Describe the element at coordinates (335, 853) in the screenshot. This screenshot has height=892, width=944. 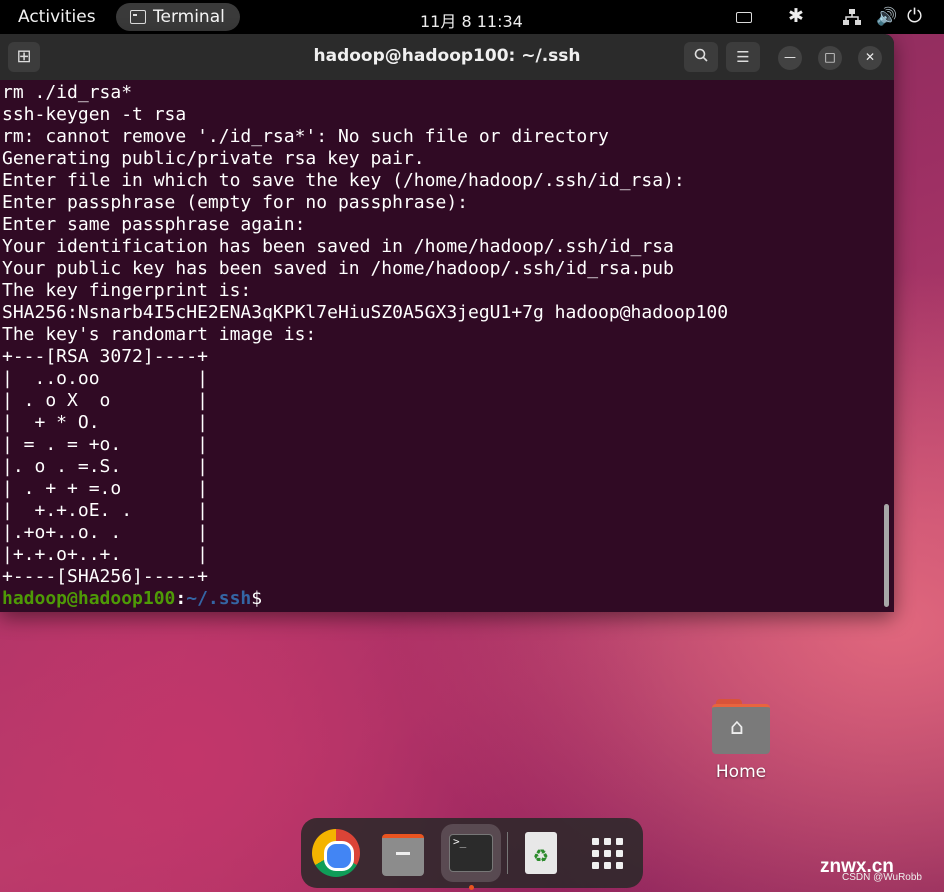
I see `dock-chrome` at that location.